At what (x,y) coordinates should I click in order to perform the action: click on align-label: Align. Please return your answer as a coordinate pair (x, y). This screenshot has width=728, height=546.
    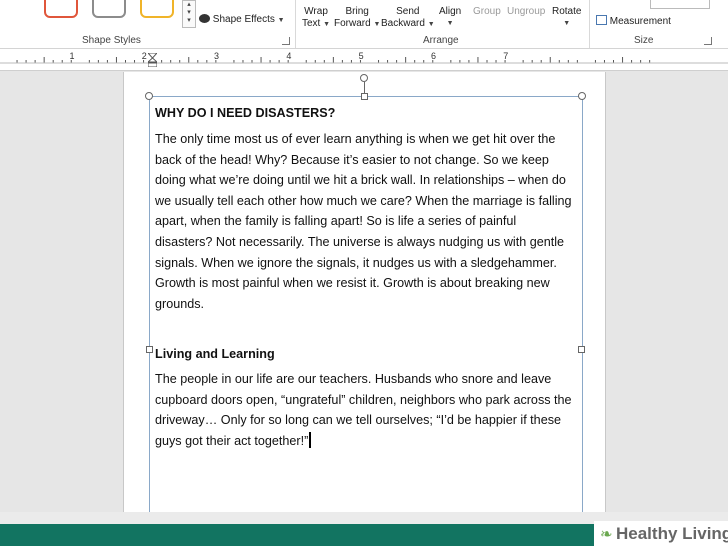
    Looking at the image, I should click on (450, 11).